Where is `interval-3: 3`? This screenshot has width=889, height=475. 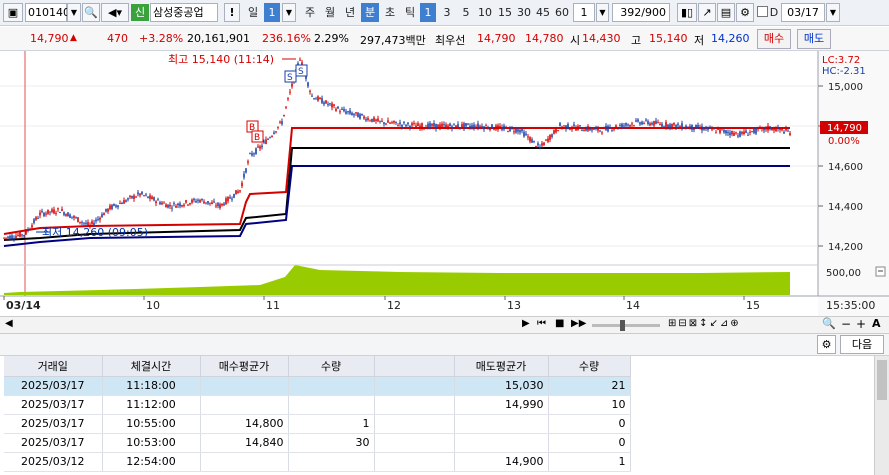
interval-3: 3 is located at coordinates (447, 12).